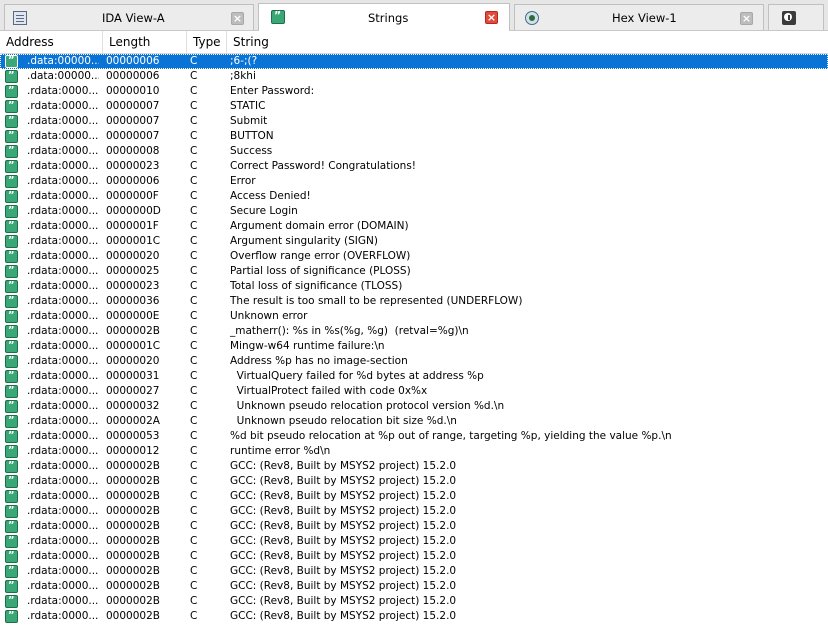 This screenshot has width=828, height=629. I want to click on info-icon, so click(789, 18).